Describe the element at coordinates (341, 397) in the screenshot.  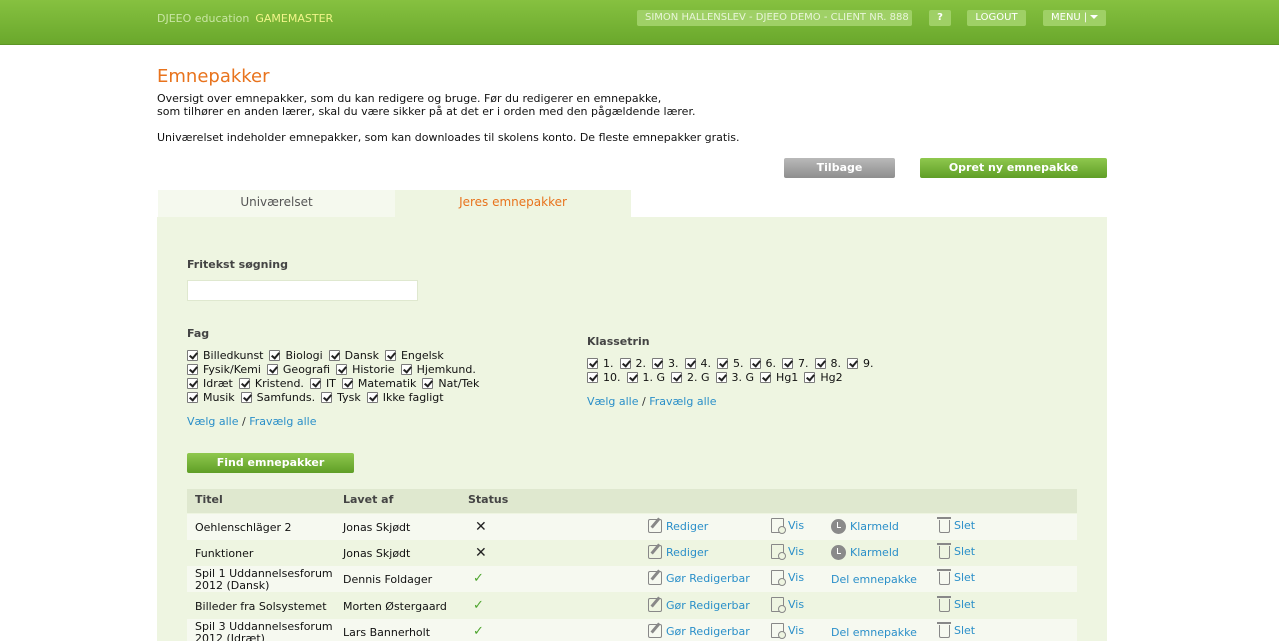
I see `fag-checkbox-item: Tysk` at that location.